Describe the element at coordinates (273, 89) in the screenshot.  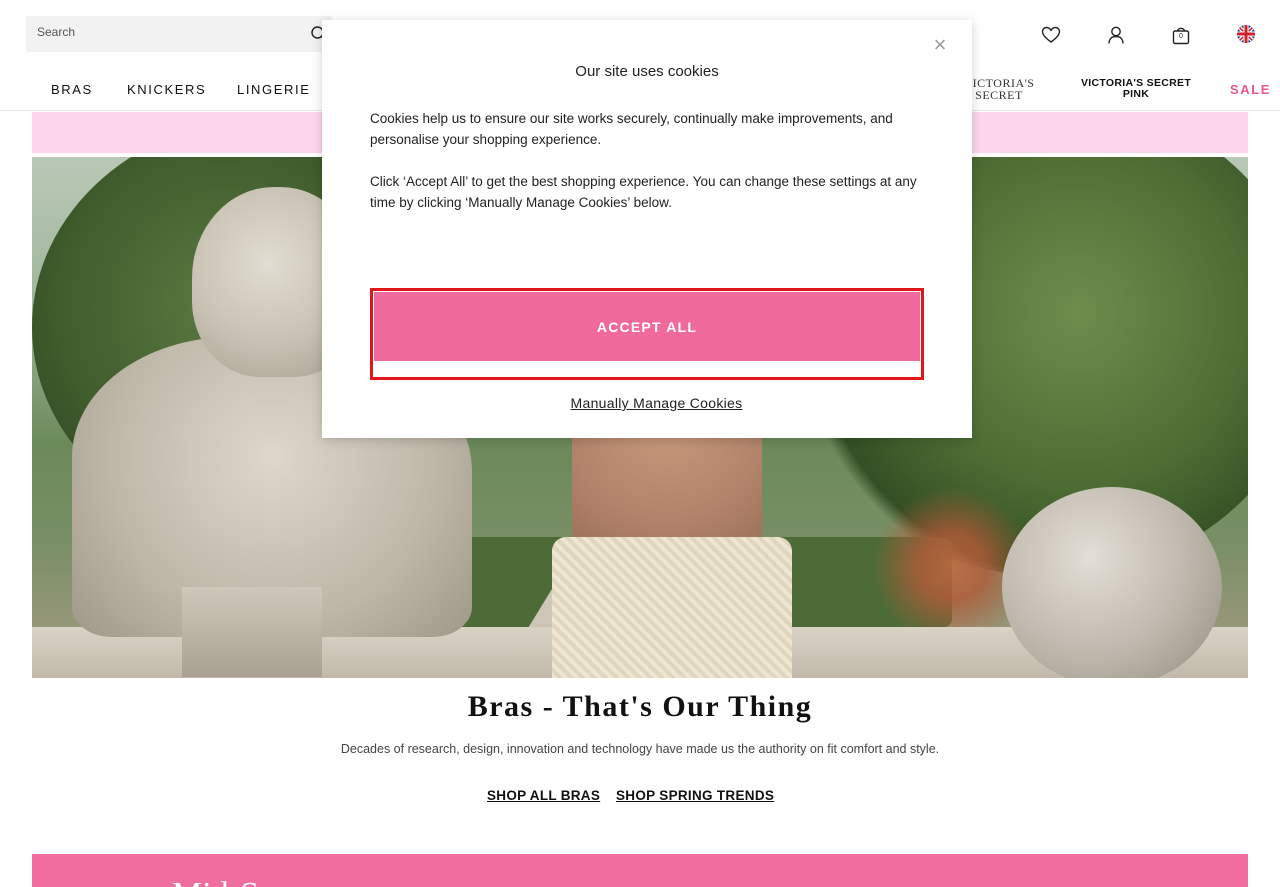
I see `nav-item-lingerie: Lingerie` at that location.